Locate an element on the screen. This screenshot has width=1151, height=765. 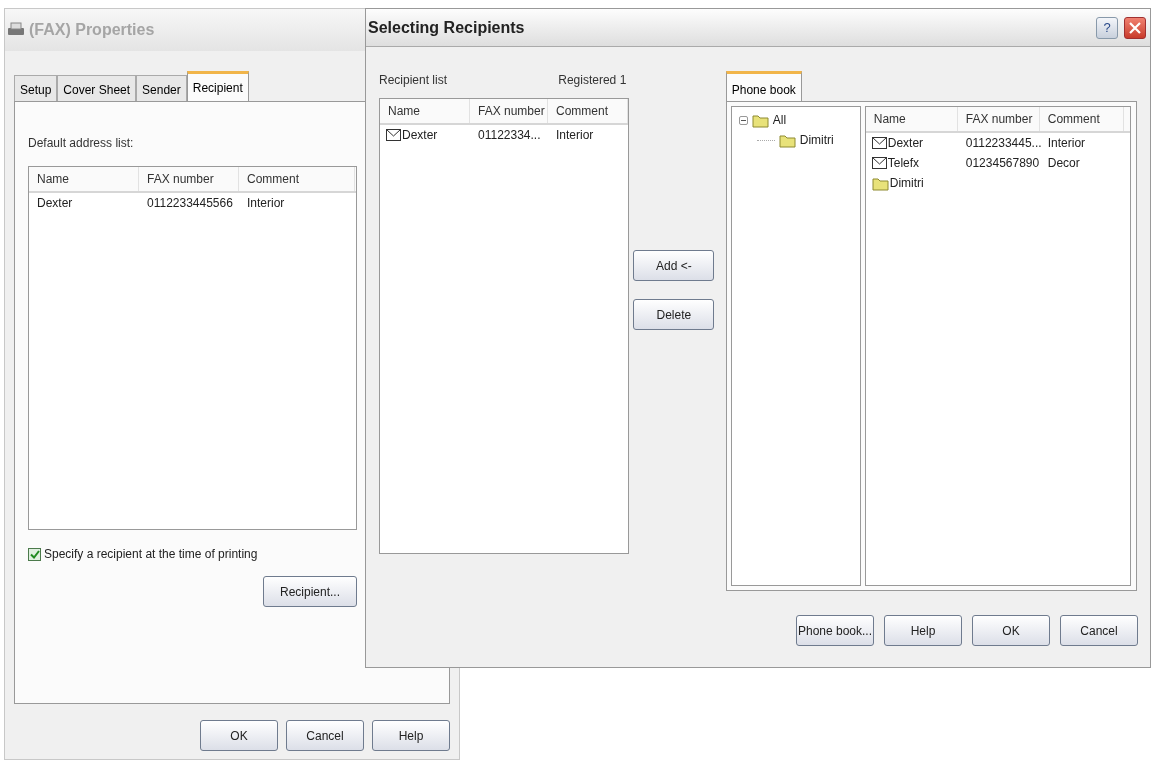
help-button: ? is located at coordinates (1107, 27).